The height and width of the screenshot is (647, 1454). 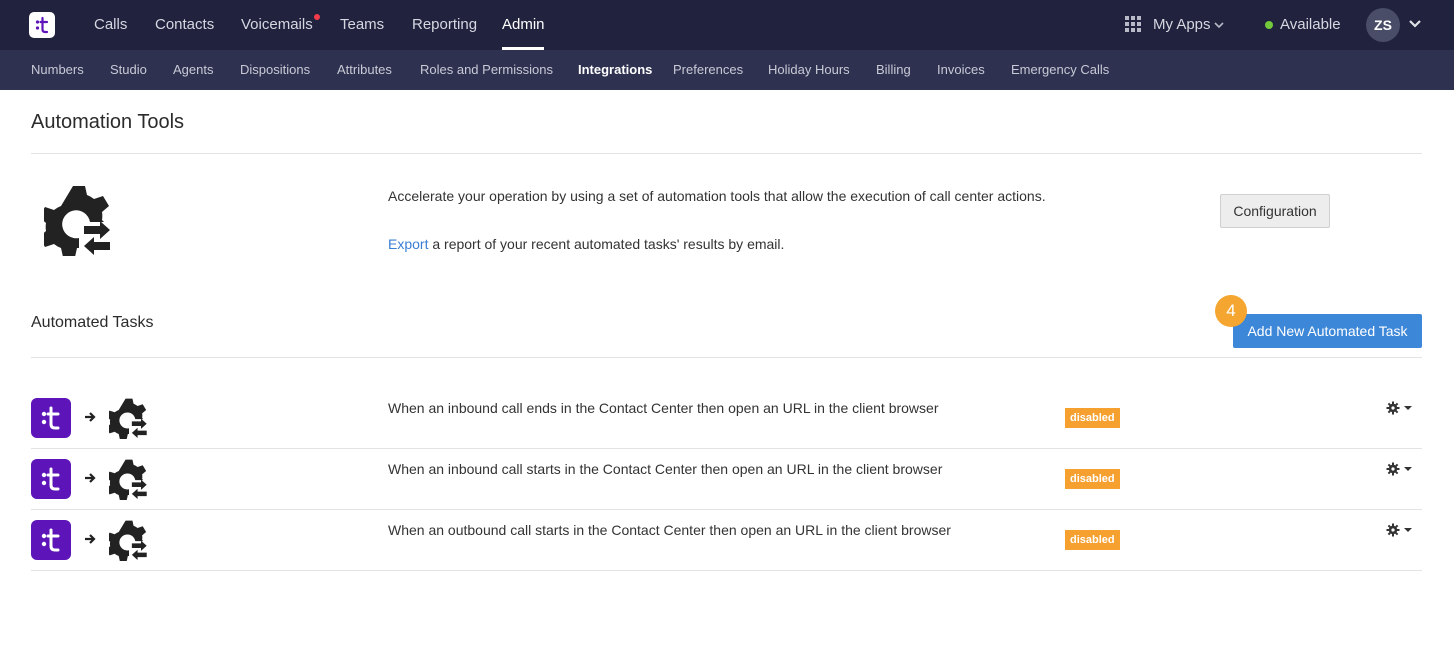 What do you see at coordinates (362, 24) in the screenshot?
I see `nav-teams: Teams` at bounding box center [362, 24].